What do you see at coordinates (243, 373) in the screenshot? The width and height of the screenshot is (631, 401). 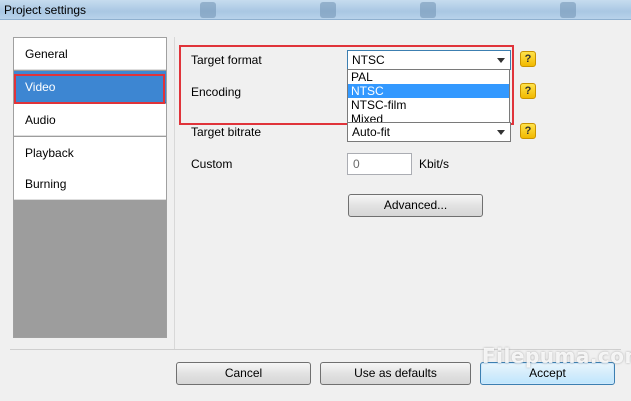 I see `cancel-button: Cancel` at bounding box center [243, 373].